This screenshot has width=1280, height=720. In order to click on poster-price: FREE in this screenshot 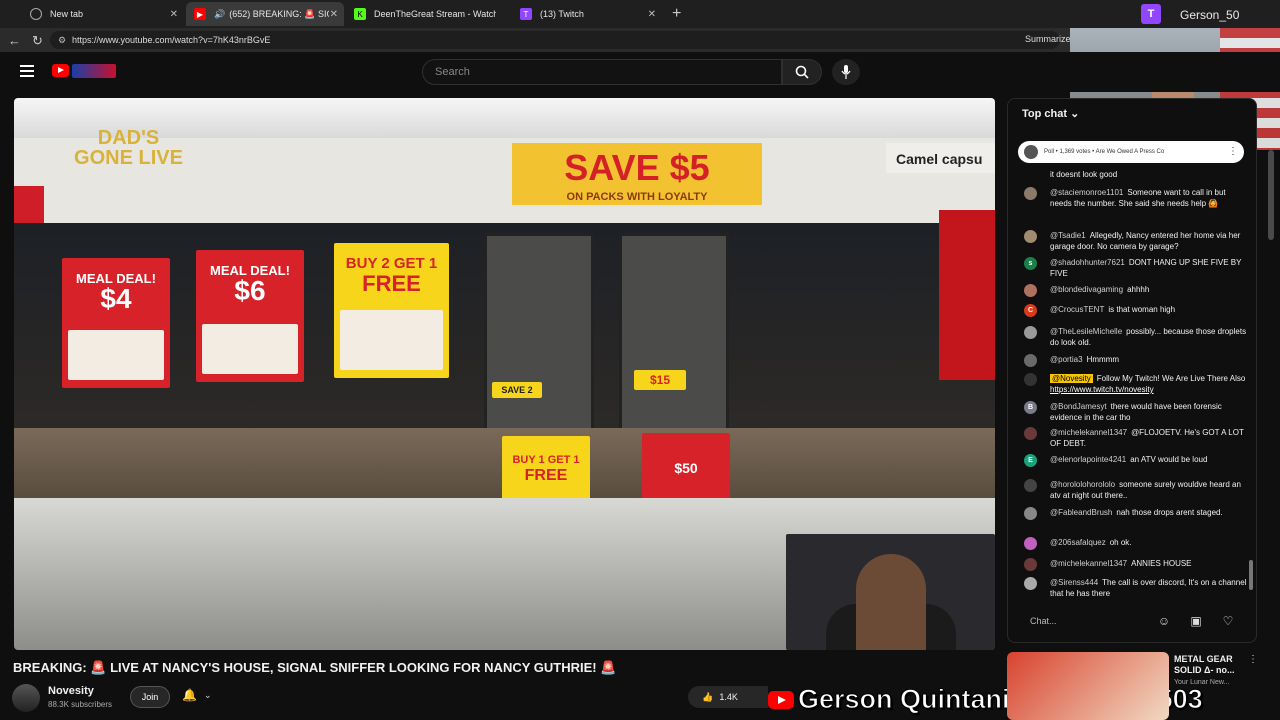, I will do `click(391, 283)`.